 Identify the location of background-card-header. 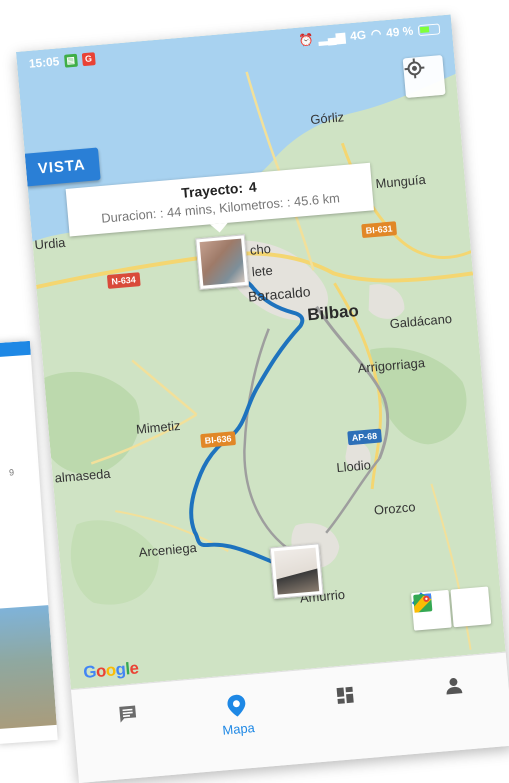
(15, 350).